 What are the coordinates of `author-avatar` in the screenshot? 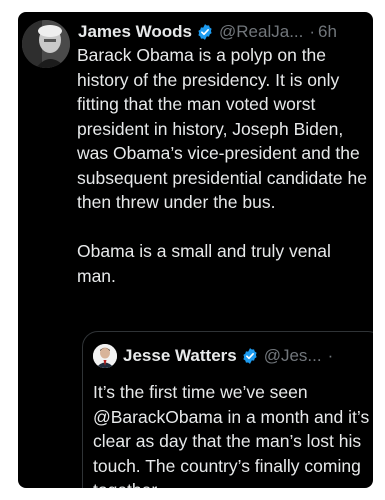 It's located at (46, 44).